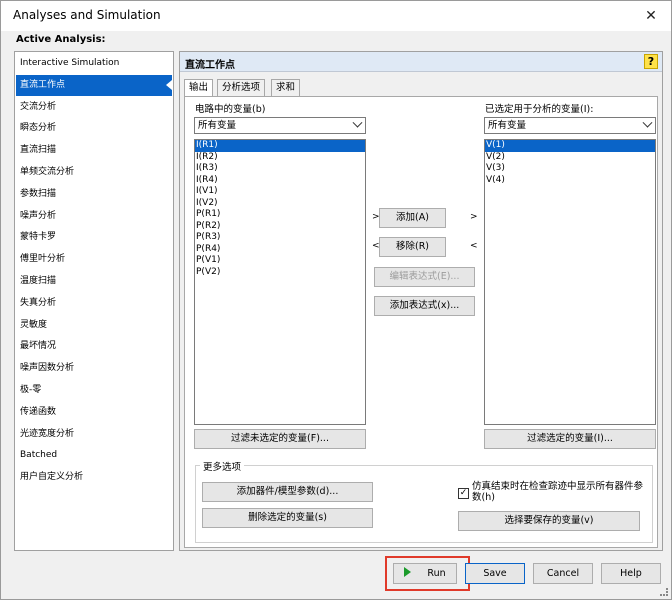 The height and width of the screenshot is (600, 672). I want to click on sidebar-item: 蒙特卡罗, so click(94, 237).